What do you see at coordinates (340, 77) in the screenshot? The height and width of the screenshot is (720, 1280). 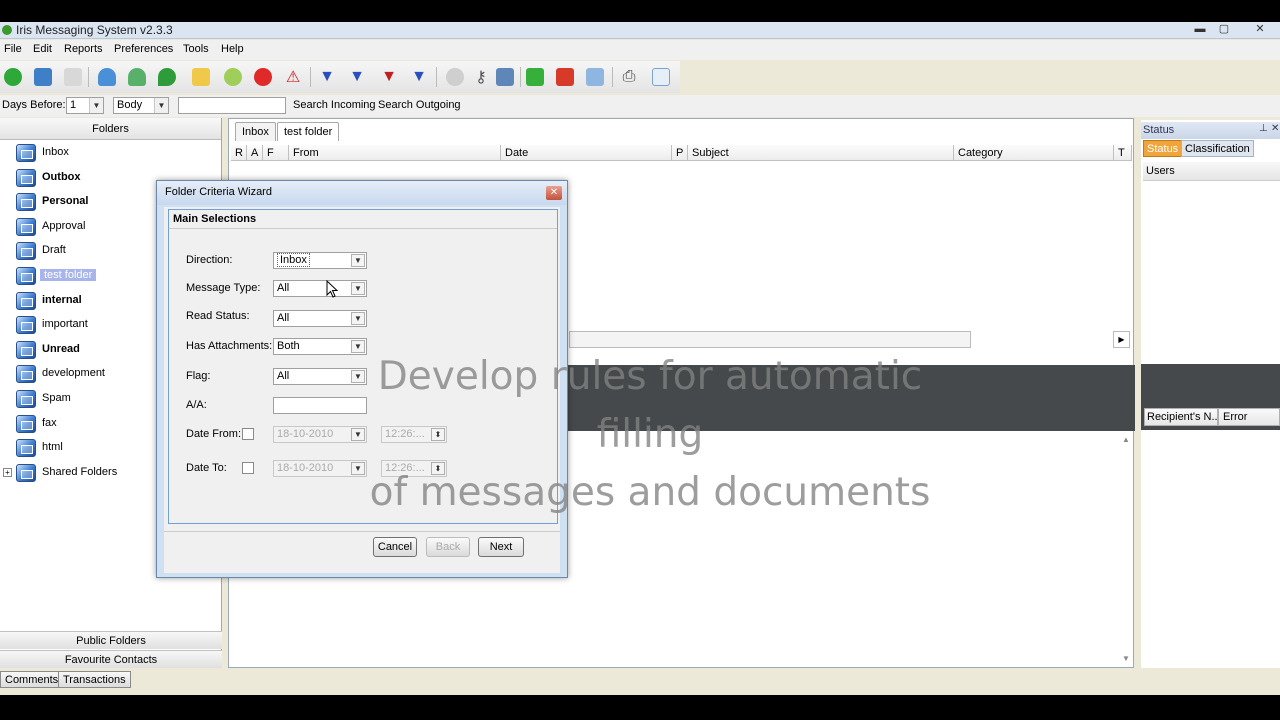 I see `toolbar: ⚠ ▼ ▼ ▼ ▼ ⚷ ⎙` at bounding box center [340, 77].